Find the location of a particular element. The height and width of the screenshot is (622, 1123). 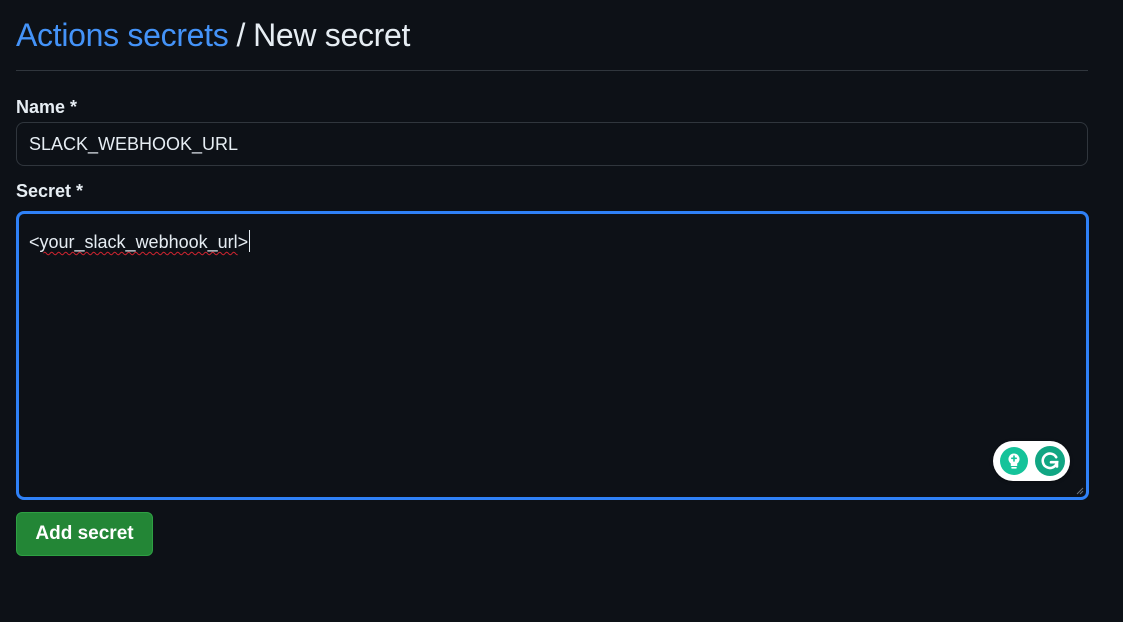

secret-value-misspelled: your_slack_webhook_url is located at coordinates (138, 242).